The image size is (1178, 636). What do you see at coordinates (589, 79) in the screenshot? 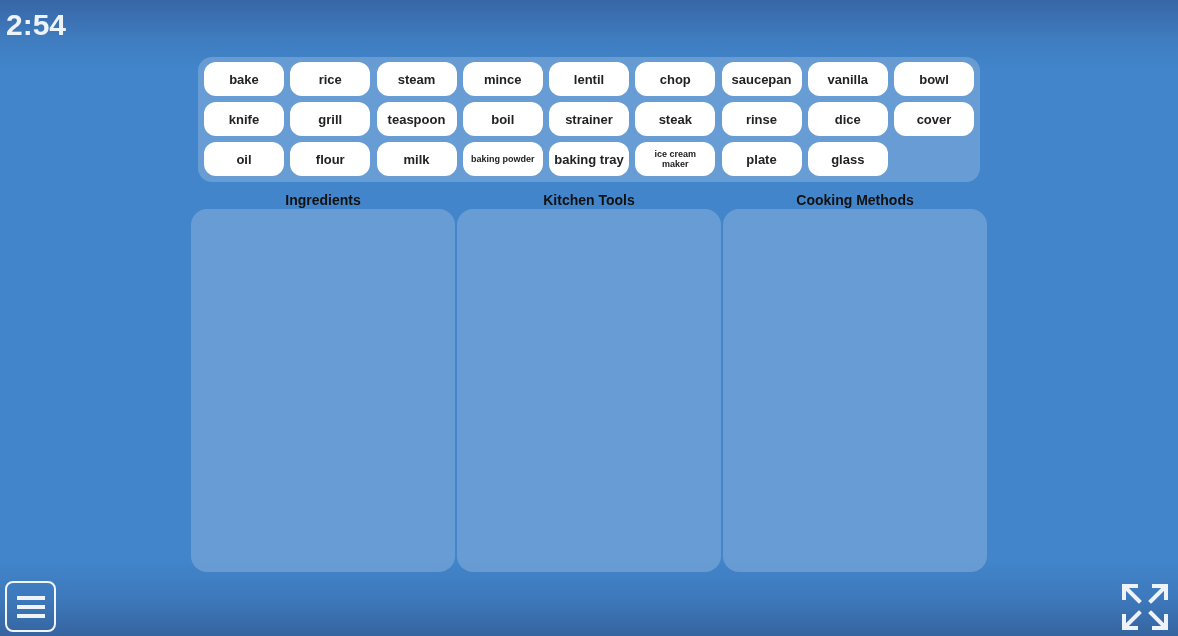
I see `word-card: lentil` at bounding box center [589, 79].